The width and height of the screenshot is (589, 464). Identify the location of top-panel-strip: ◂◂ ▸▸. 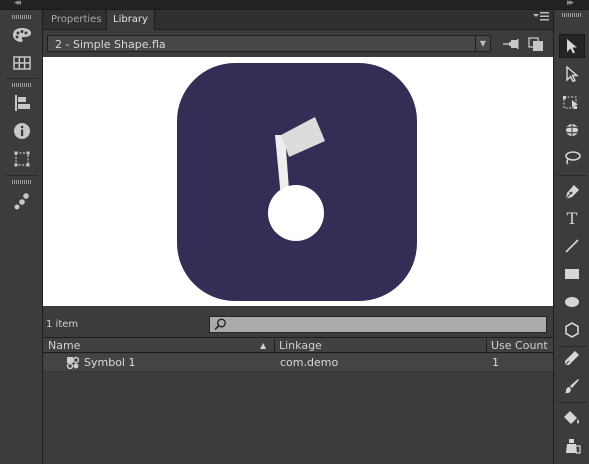
(294, 5).